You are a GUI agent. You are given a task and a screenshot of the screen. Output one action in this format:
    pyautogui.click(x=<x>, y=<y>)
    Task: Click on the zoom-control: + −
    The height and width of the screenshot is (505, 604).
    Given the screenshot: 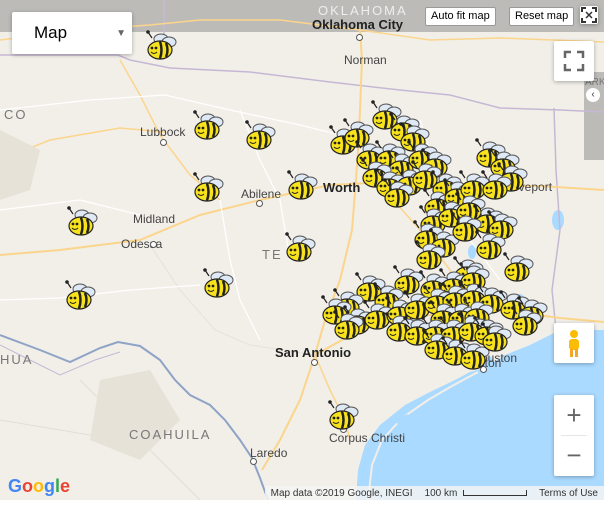 What is the action you would take?
    pyautogui.click(x=574, y=435)
    